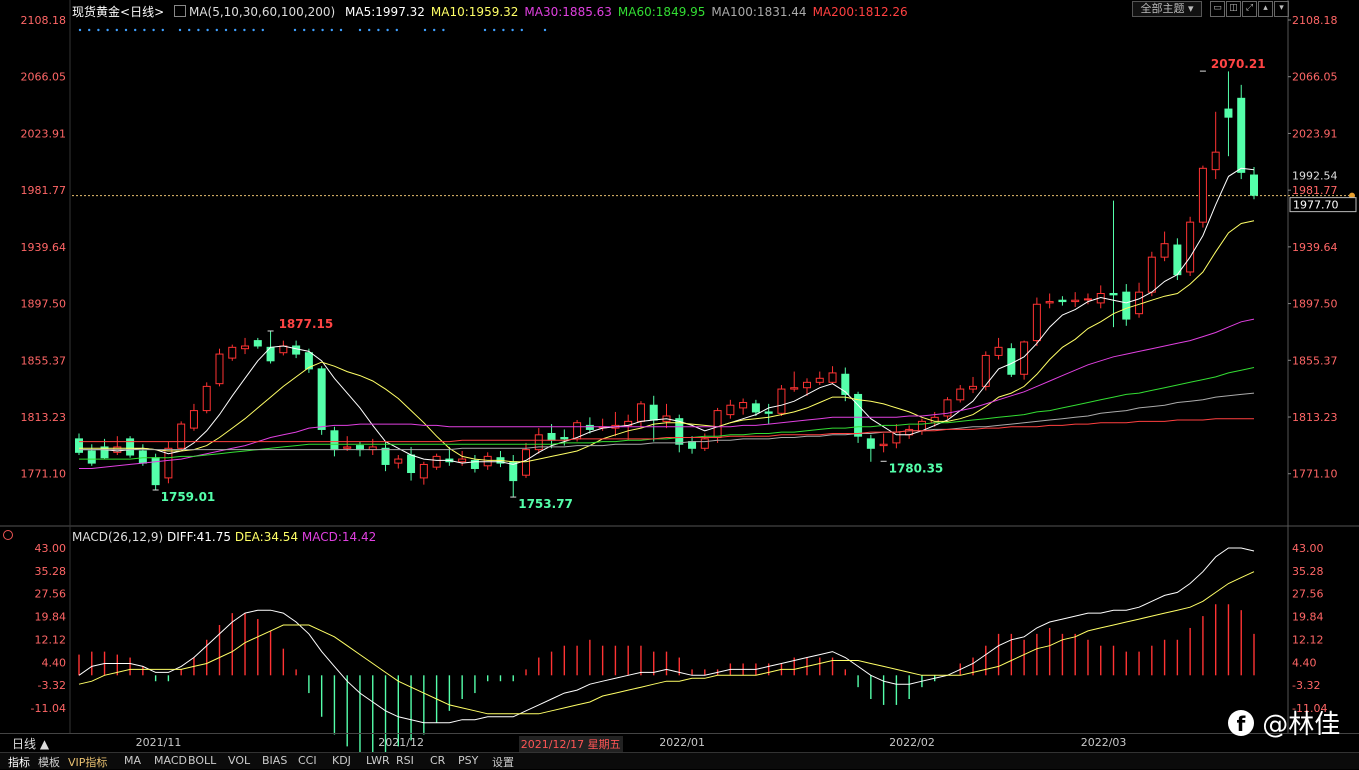 The image size is (1359, 770). I want to click on indicator-tab: PSY, so click(468, 760).